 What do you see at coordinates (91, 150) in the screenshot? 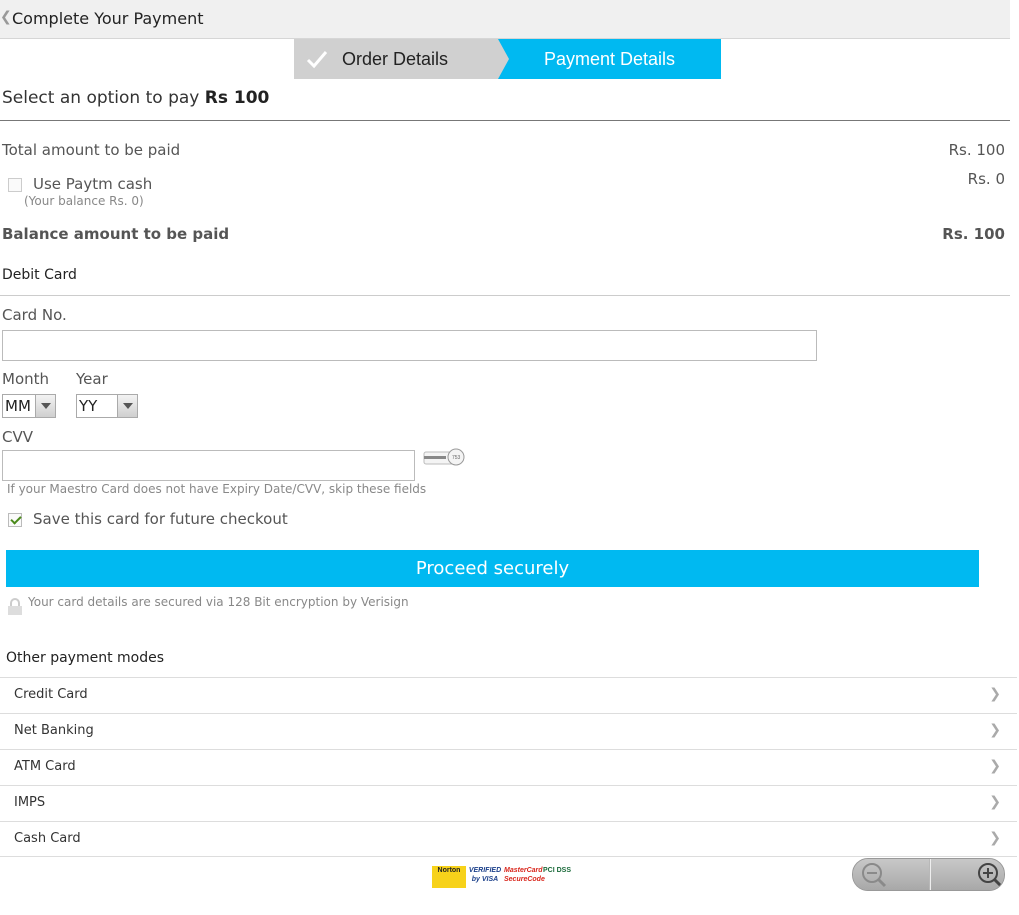
I see `total-amount-label: Total amount to be paid` at bounding box center [91, 150].